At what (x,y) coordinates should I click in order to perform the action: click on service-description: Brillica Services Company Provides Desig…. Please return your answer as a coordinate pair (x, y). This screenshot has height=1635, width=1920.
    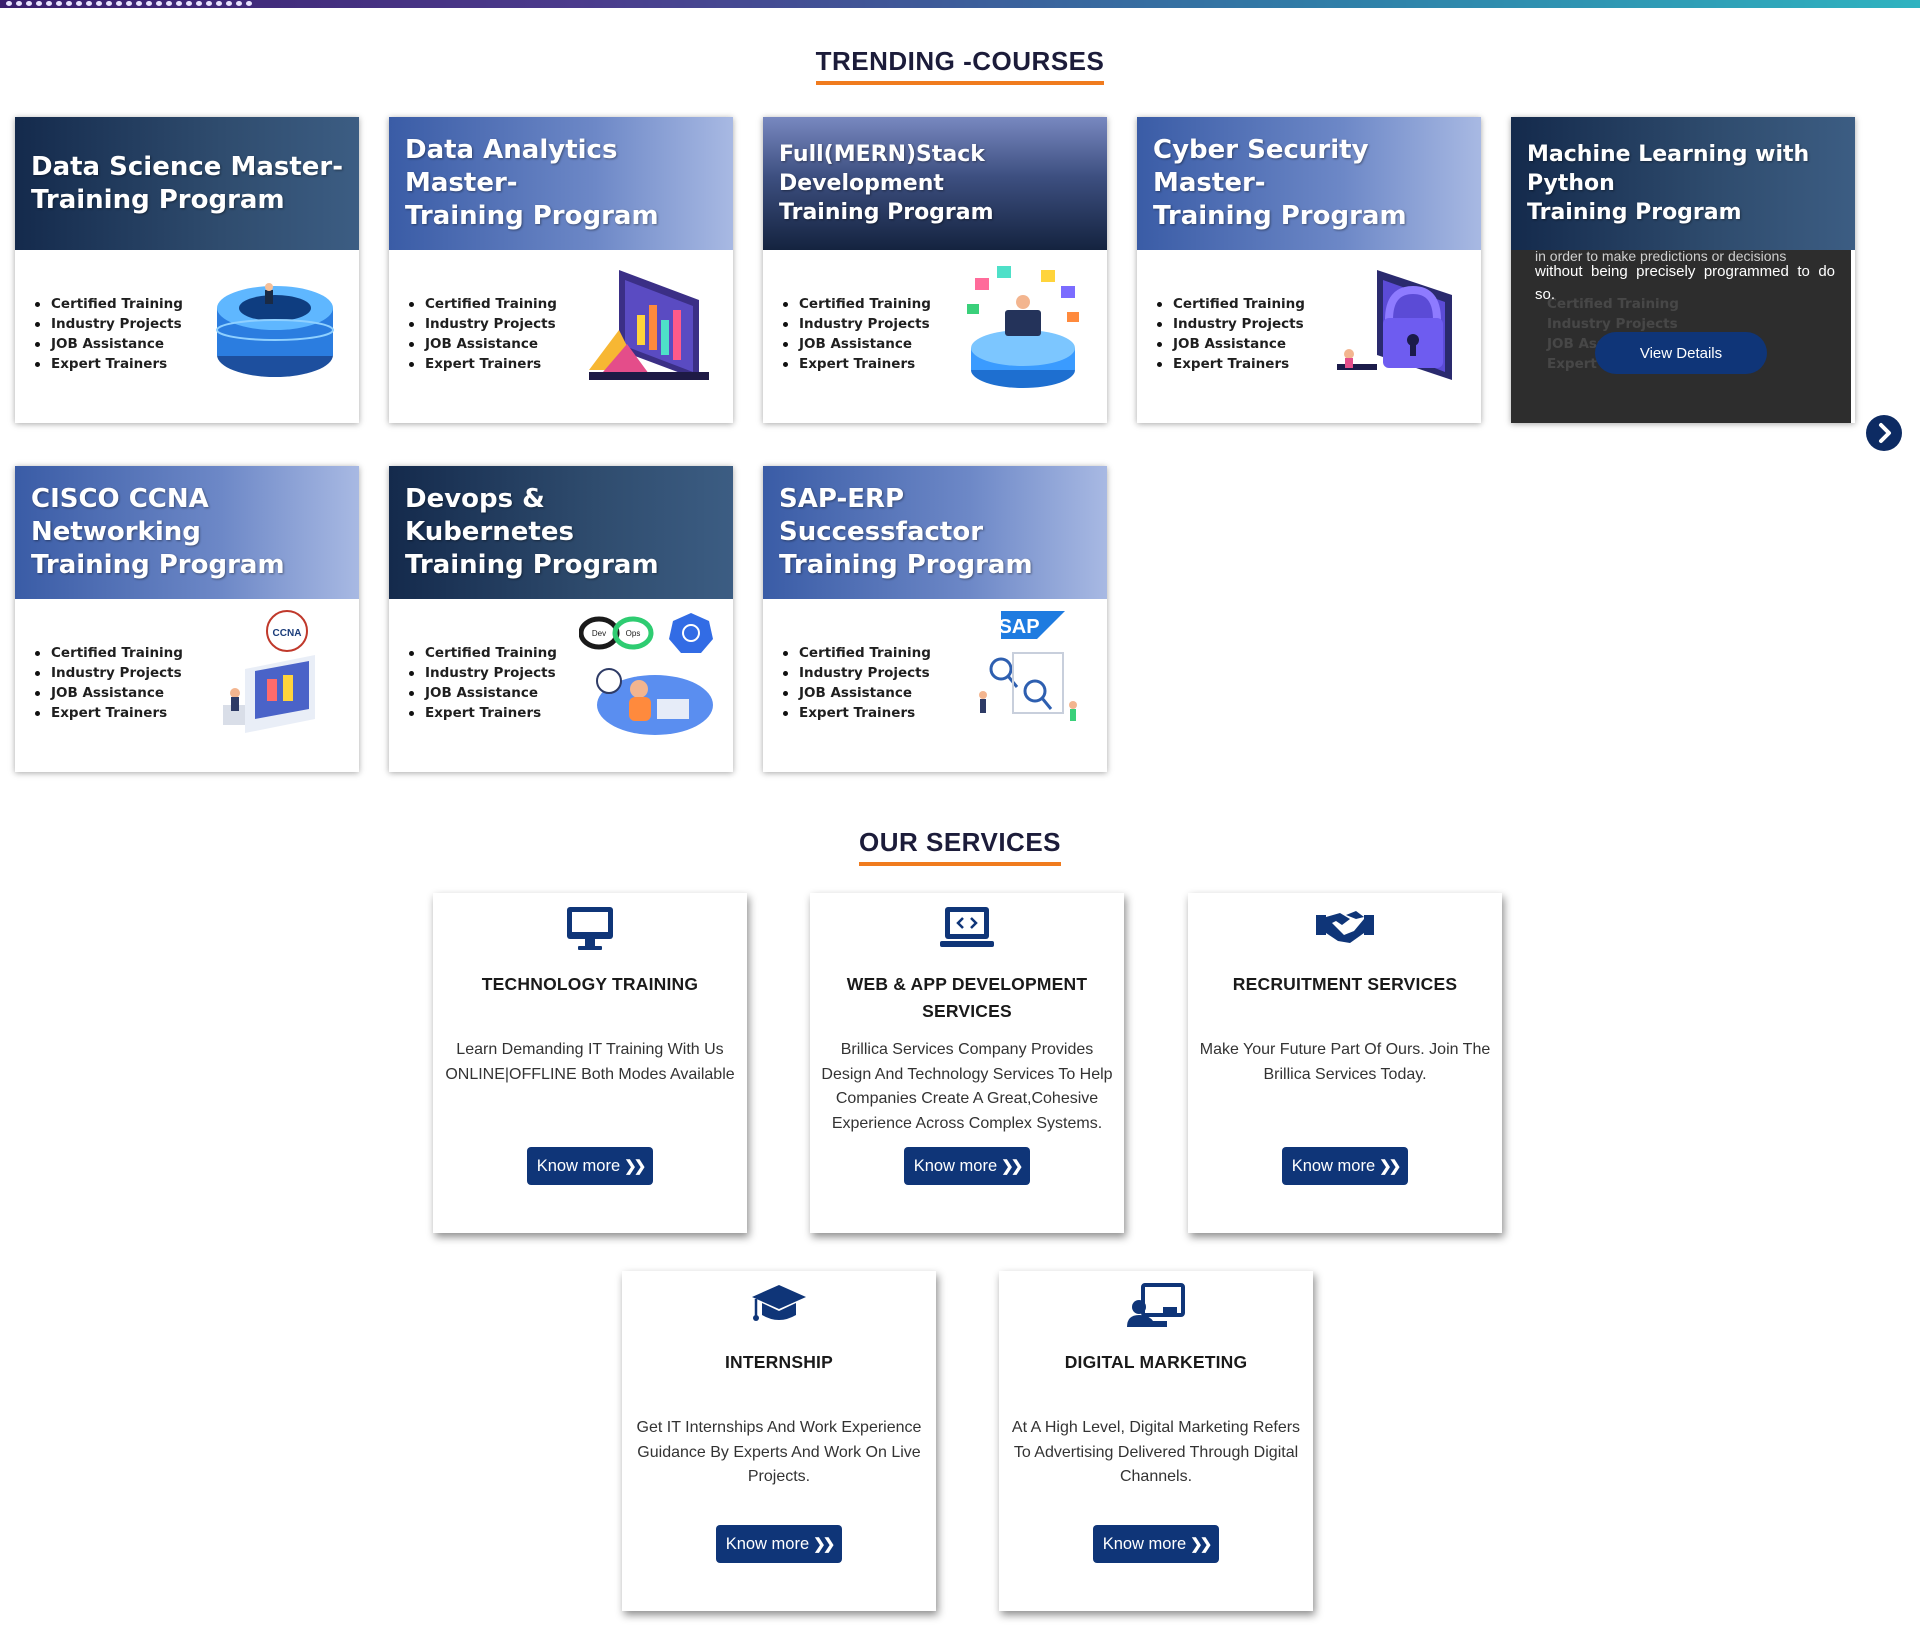
    Looking at the image, I should click on (967, 1086).